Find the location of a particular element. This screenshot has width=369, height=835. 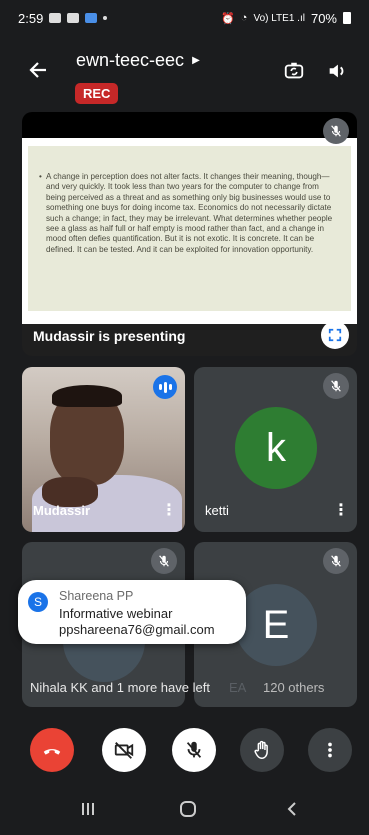

back-button is located at coordinates (292, 811).